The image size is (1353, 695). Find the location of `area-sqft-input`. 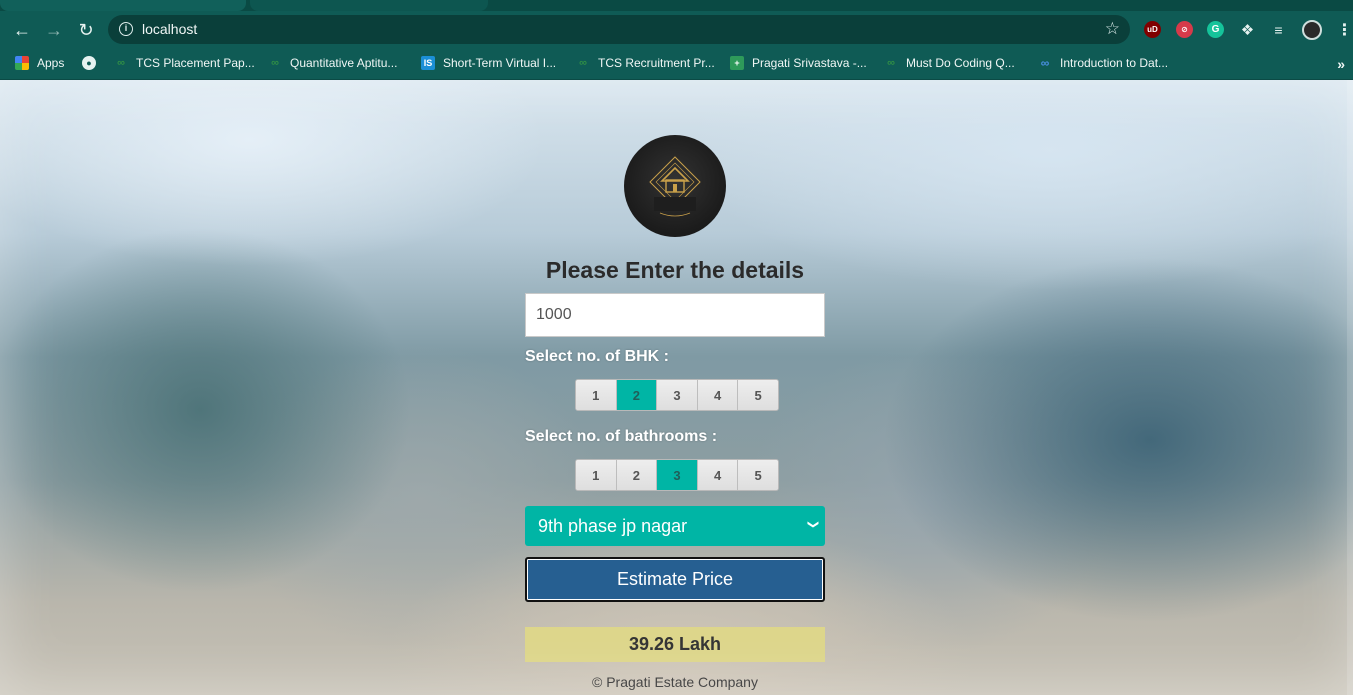

area-sqft-input is located at coordinates (675, 315).